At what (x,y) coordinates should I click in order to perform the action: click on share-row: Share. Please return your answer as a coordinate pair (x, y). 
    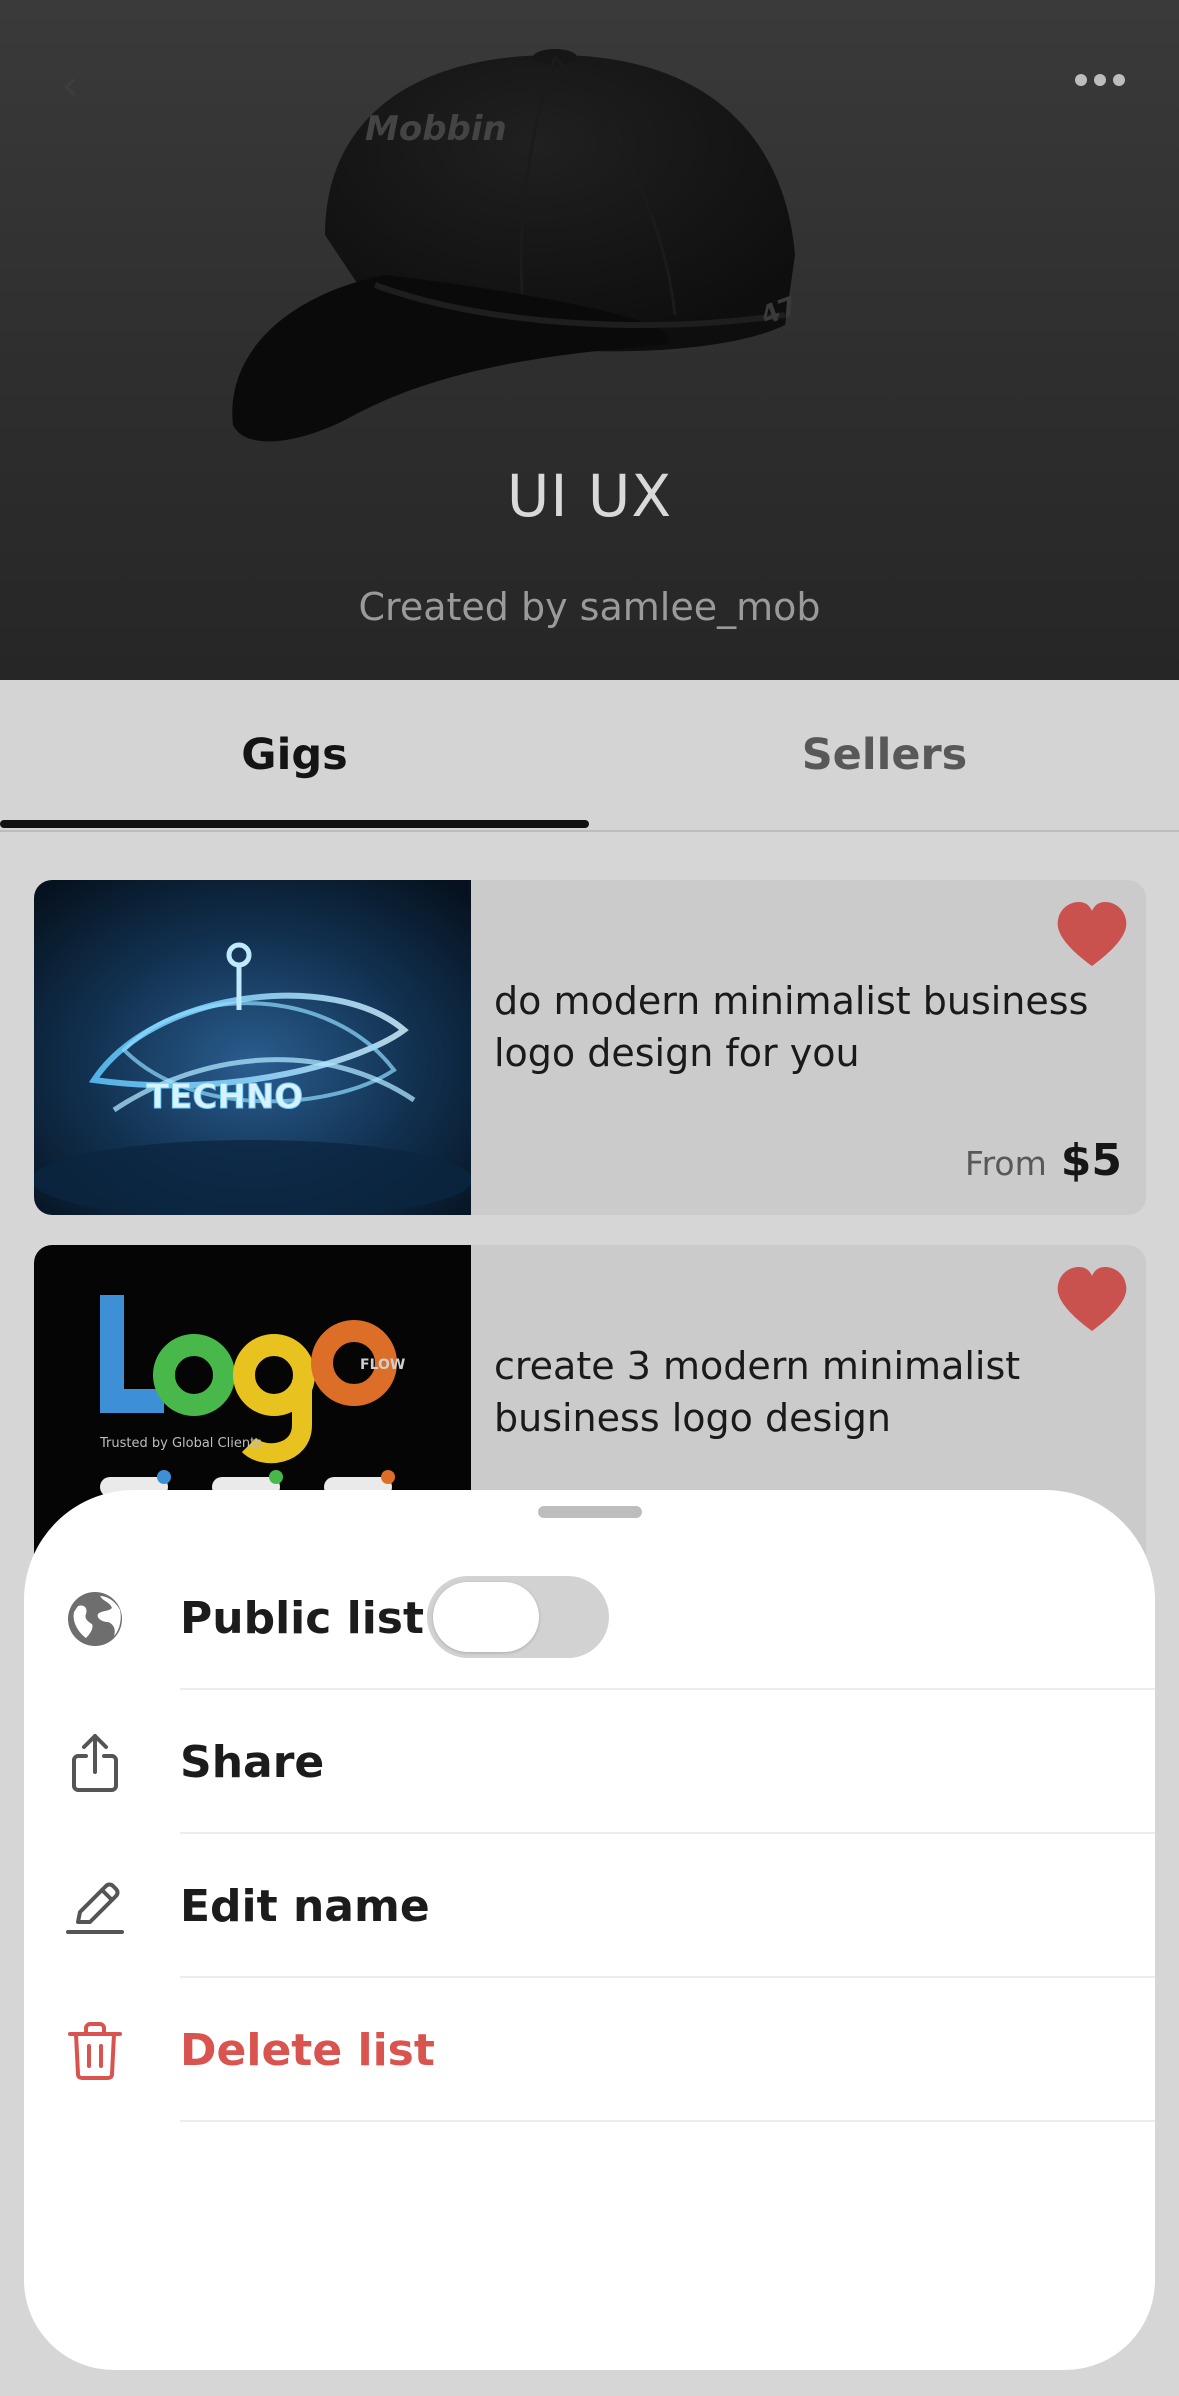
    Looking at the image, I should click on (589, 1762).